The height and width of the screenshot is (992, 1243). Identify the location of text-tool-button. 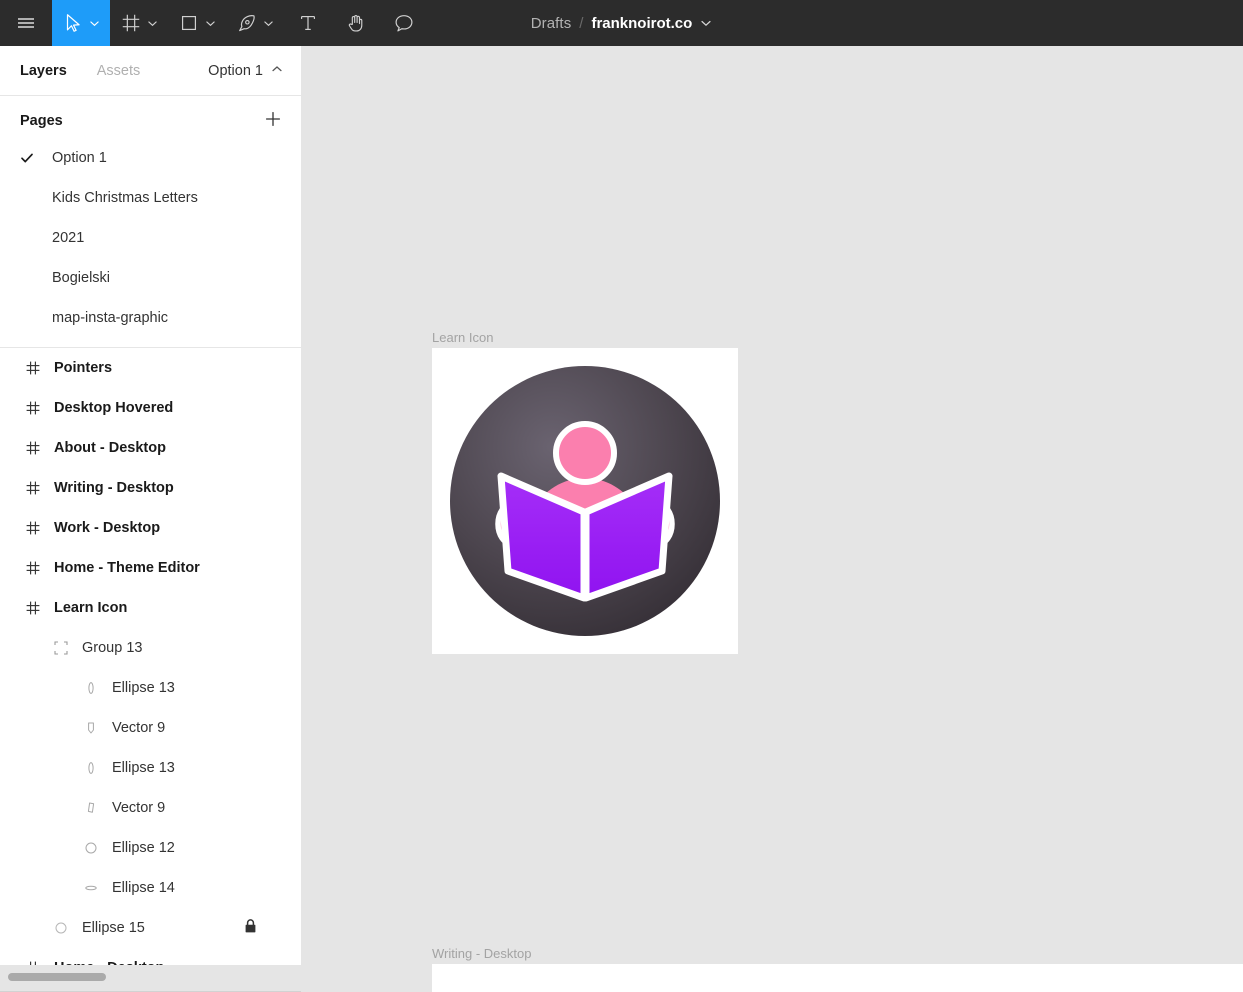
(308, 23).